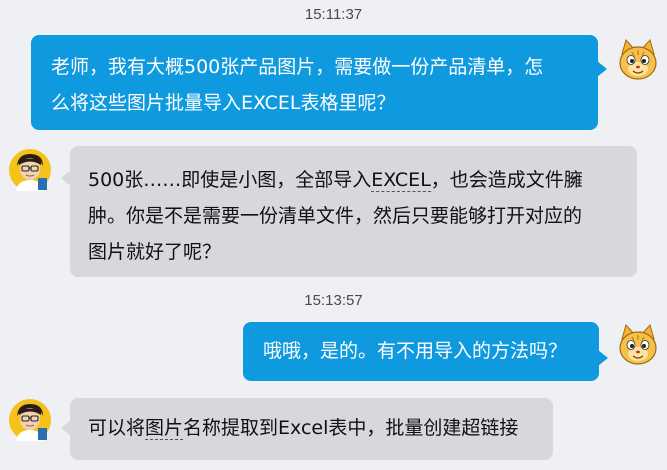  I want to click on timestamp: 15:11:37, so click(333, 14).